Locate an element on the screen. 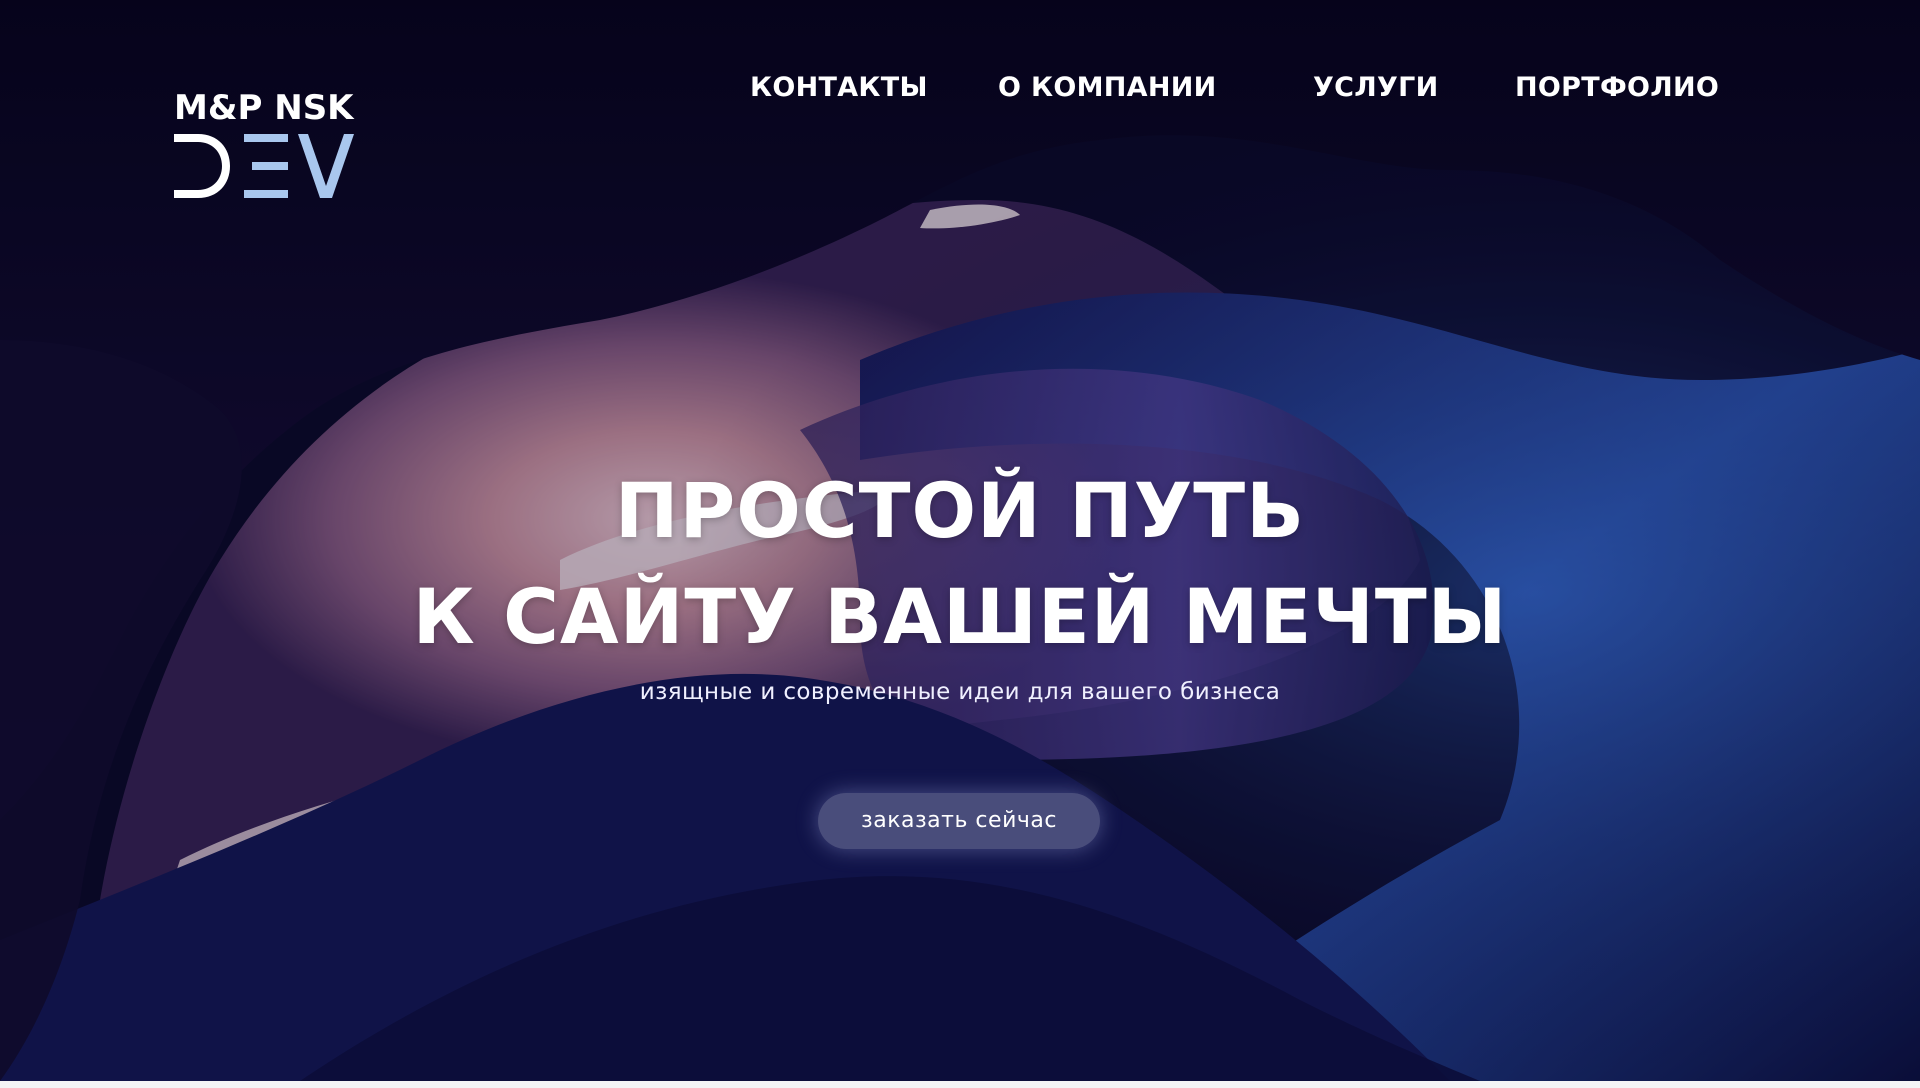 The height and width of the screenshot is (1088, 1920). nav-item-contacts: КОНТАКТЫ is located at coordinates (839, 88).